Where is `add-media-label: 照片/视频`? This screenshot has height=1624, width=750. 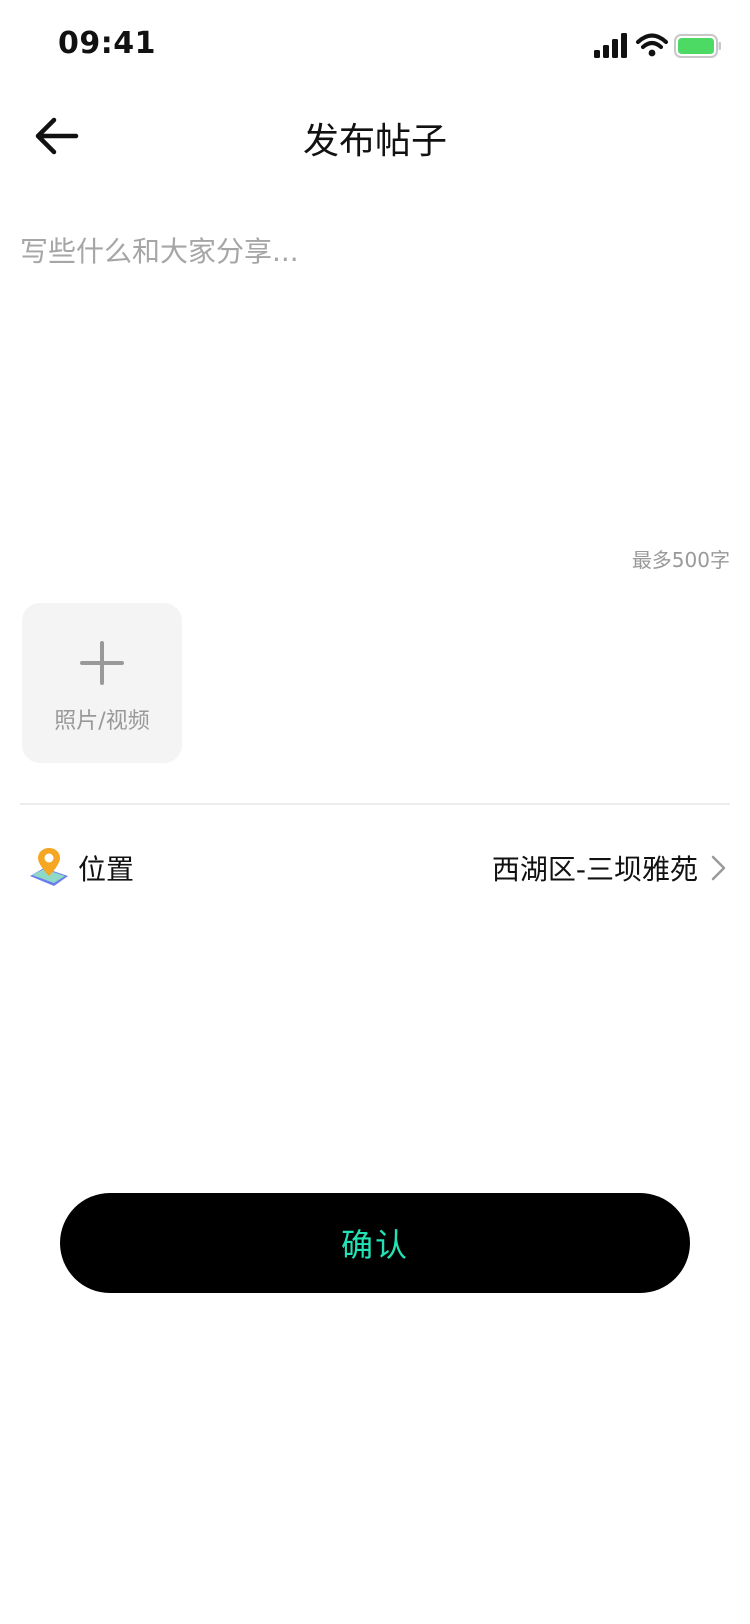 add-media-label: 照片/视频 is located at coordinates (102, 721).